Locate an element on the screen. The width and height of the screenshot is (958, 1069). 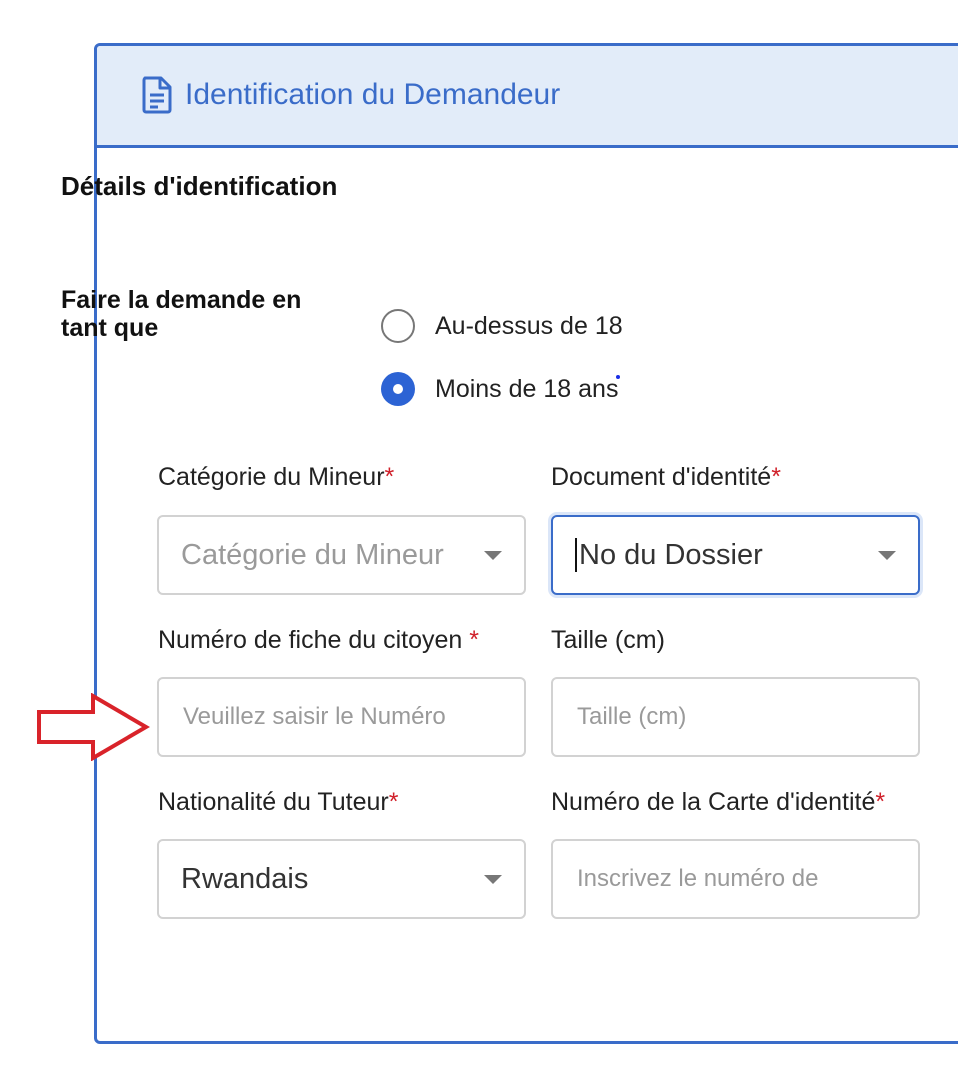
minor-category-select: Catégorie du Mineur is located at coordinates (341, 555).